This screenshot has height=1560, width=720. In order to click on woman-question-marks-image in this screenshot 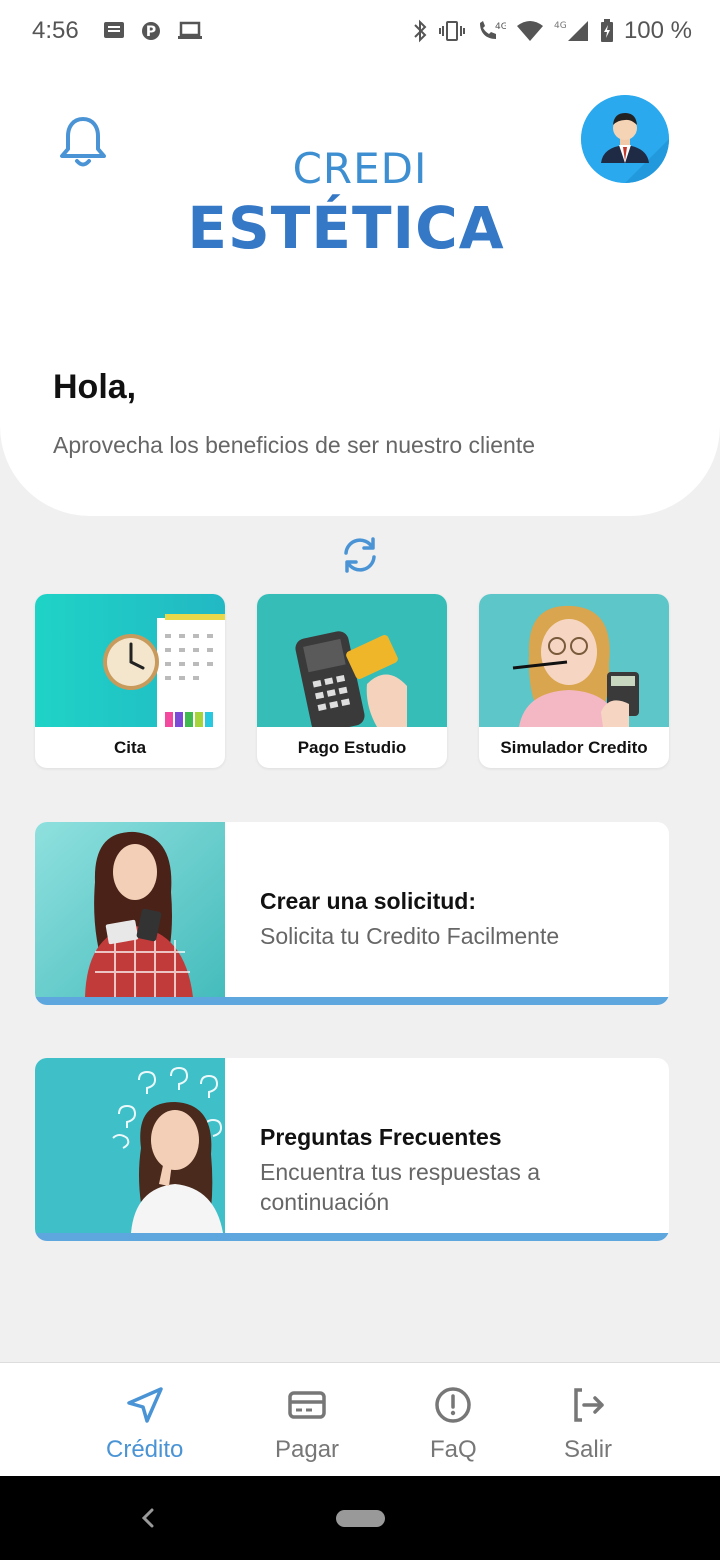, I will do `click(130, 1145)`.